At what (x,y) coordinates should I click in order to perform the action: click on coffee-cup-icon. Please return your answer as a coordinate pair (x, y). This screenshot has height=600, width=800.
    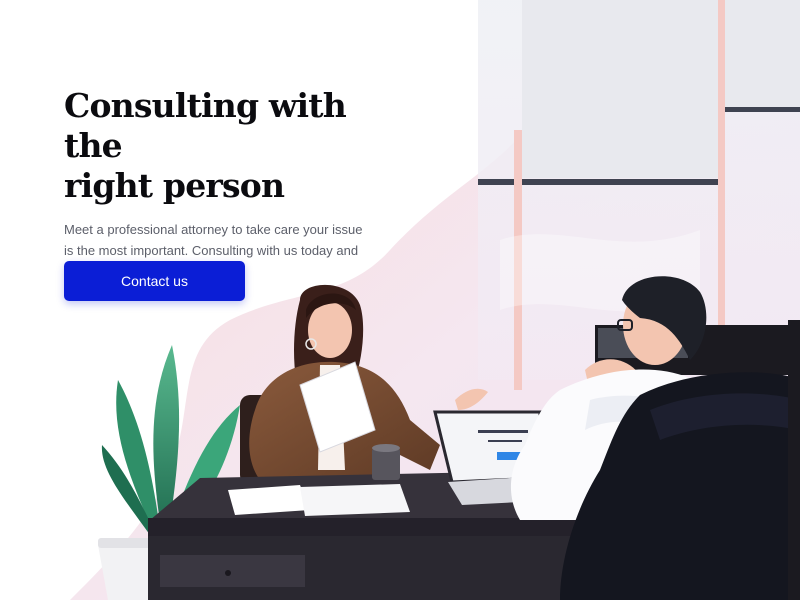
    Looking at the image, I should click on (386, 462).